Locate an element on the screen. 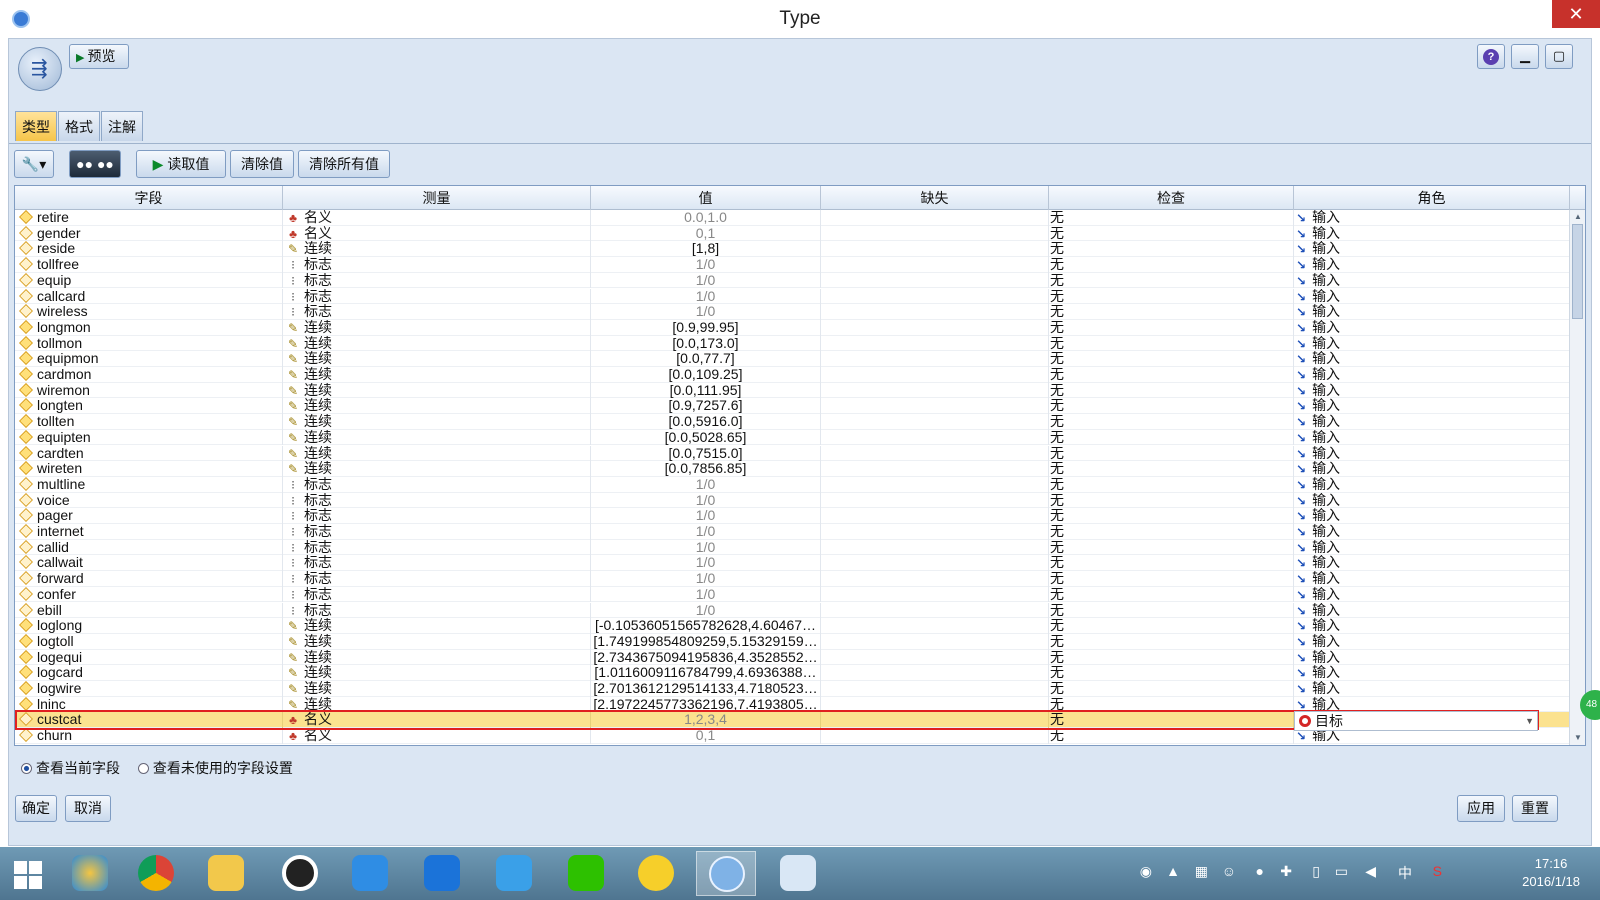 Image resolution: width=1600 pixels, height=900 pixels. taskbar-paint-icon is located at coordinates (798, 873).